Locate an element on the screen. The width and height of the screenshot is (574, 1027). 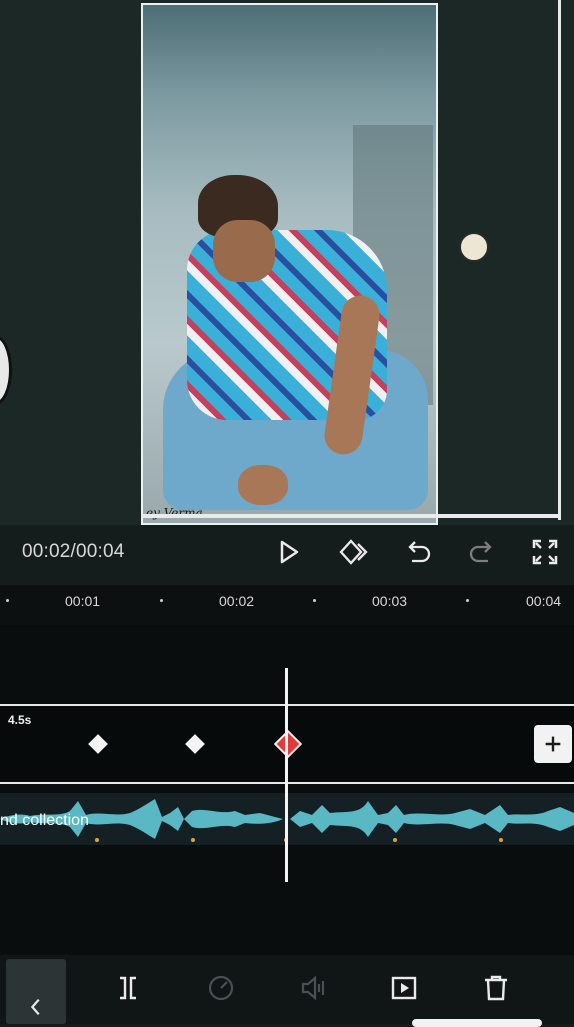
clip-duration: 4.5s is located at coordinates (20, 720).